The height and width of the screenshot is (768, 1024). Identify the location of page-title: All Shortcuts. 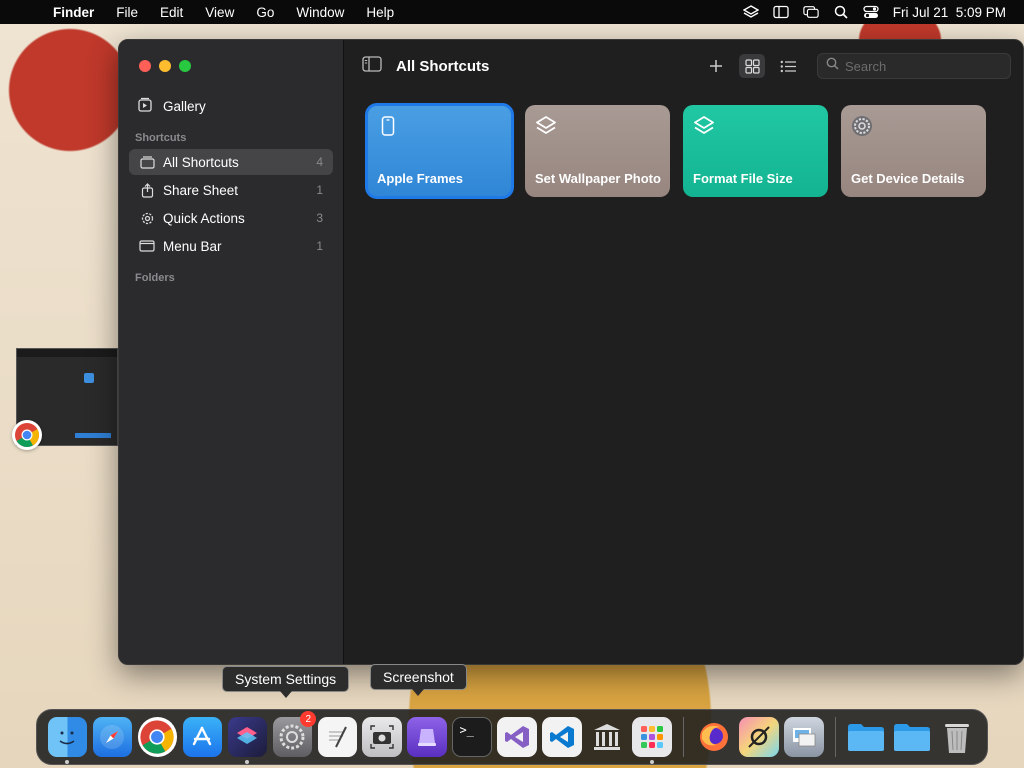
(443, 66).